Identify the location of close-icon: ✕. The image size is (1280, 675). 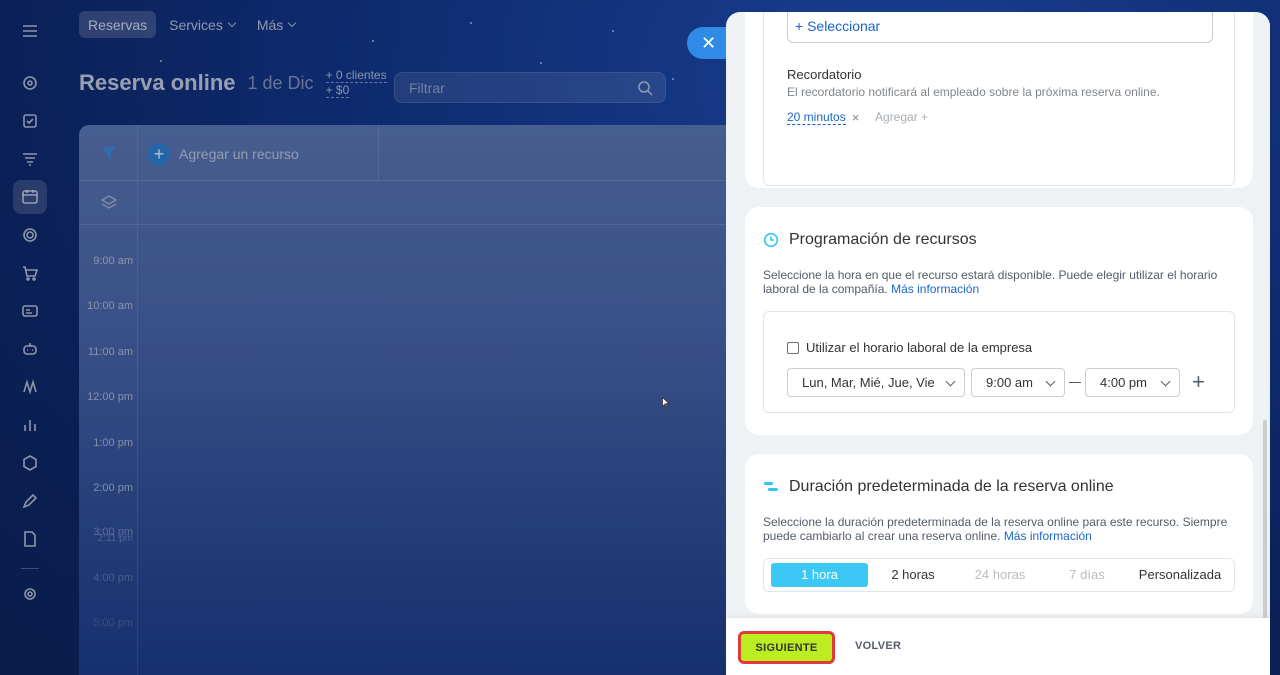
(709, 42).